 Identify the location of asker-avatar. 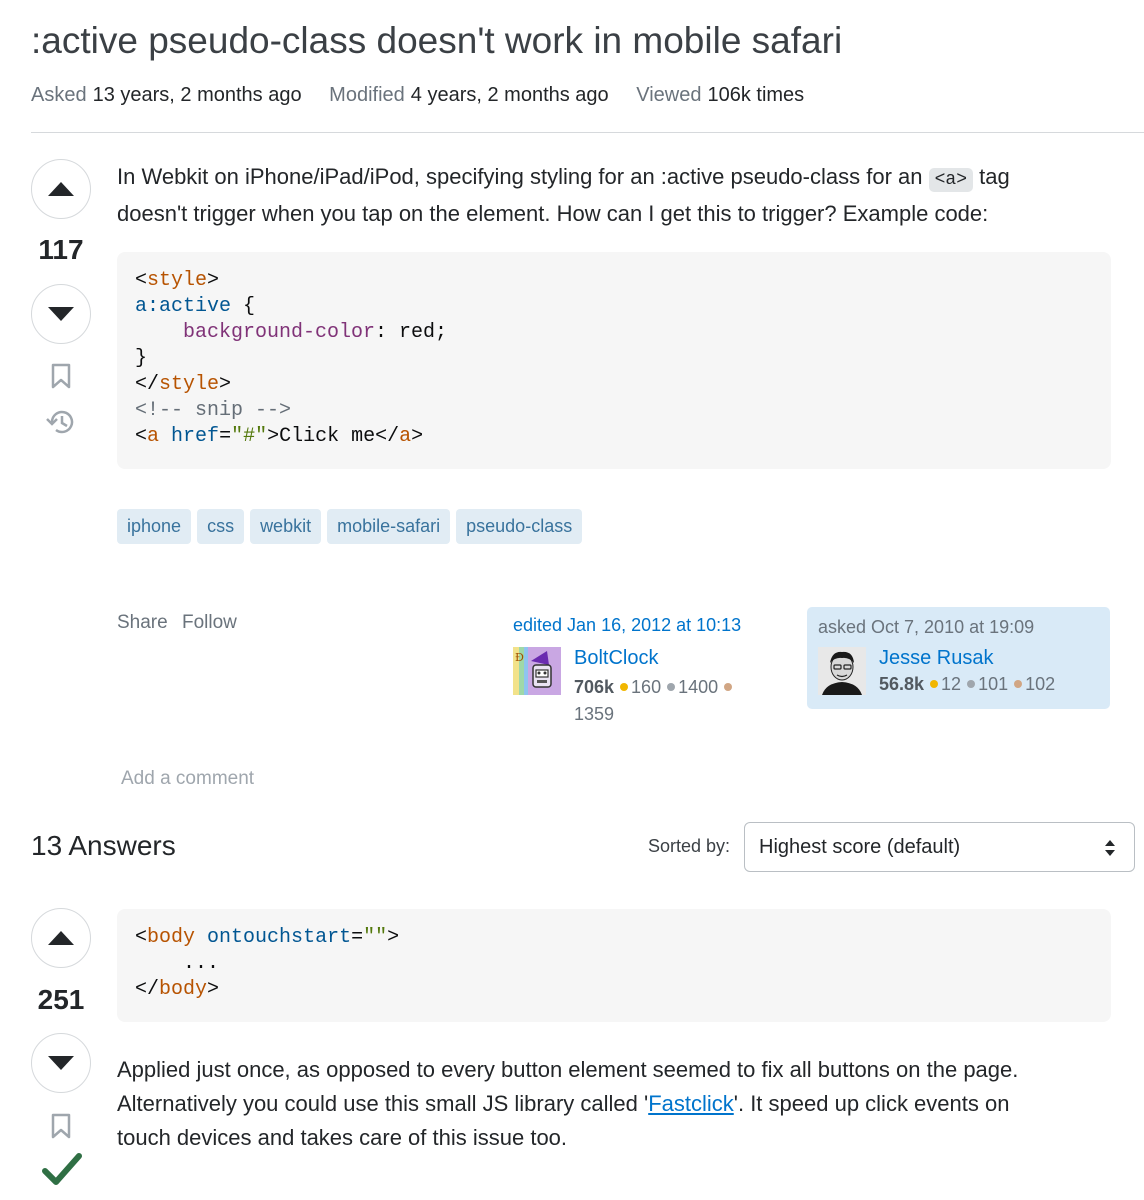
(842, 671).